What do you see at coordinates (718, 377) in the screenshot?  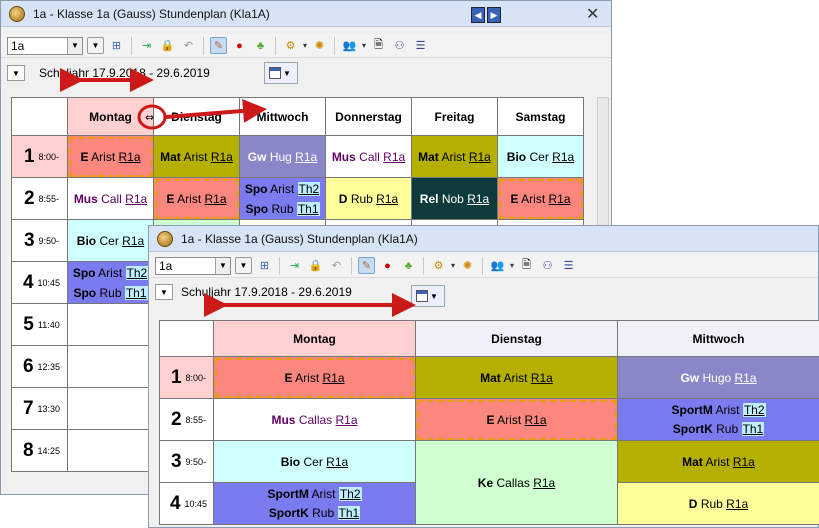 I see `lesson-cell: Gw Hugo R1a` at bounding box center [718, 377].